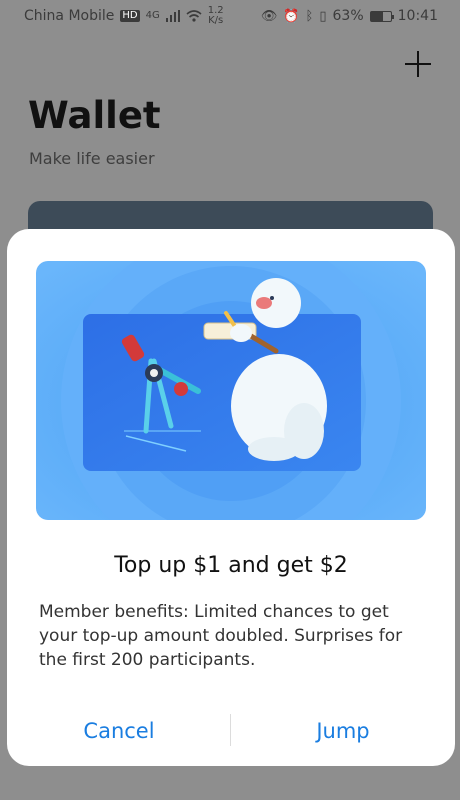  I want to click on network-speed-unit: K/s, so click(216, 20).